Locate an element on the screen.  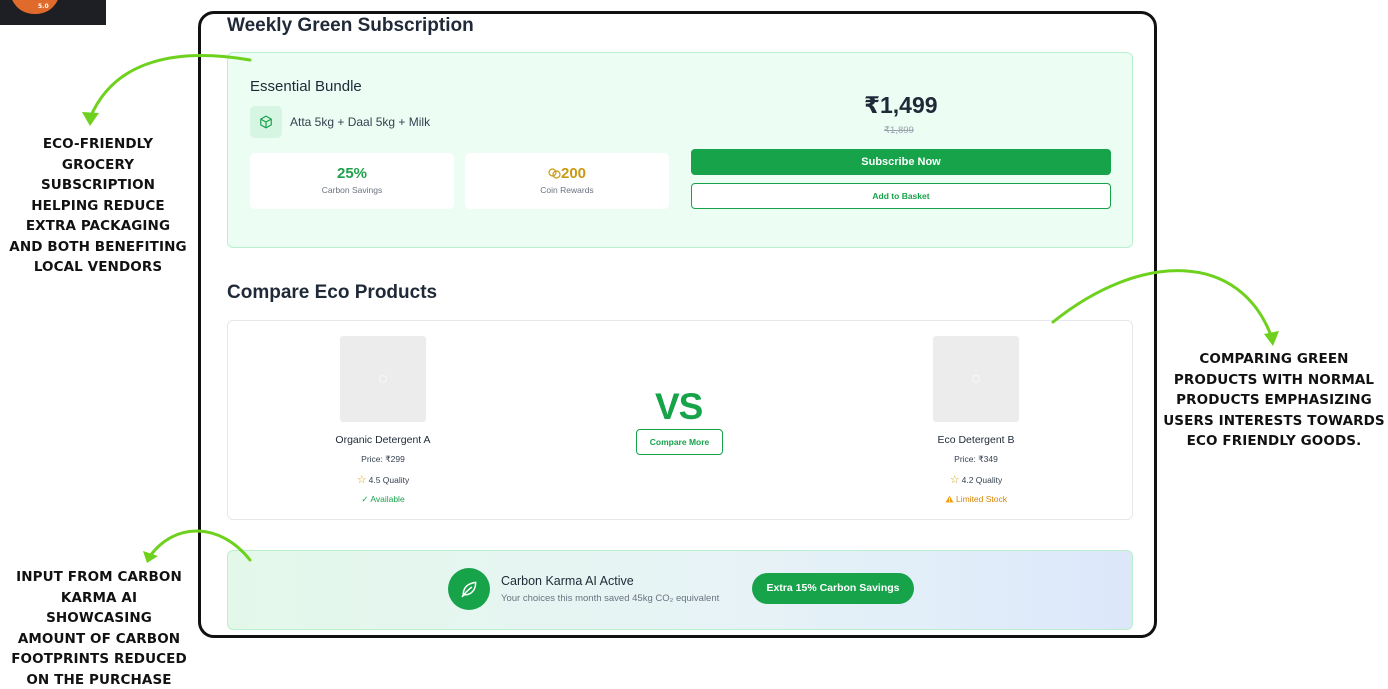
bundle-price: ₹1,499 is located at coordinates (901, 105).